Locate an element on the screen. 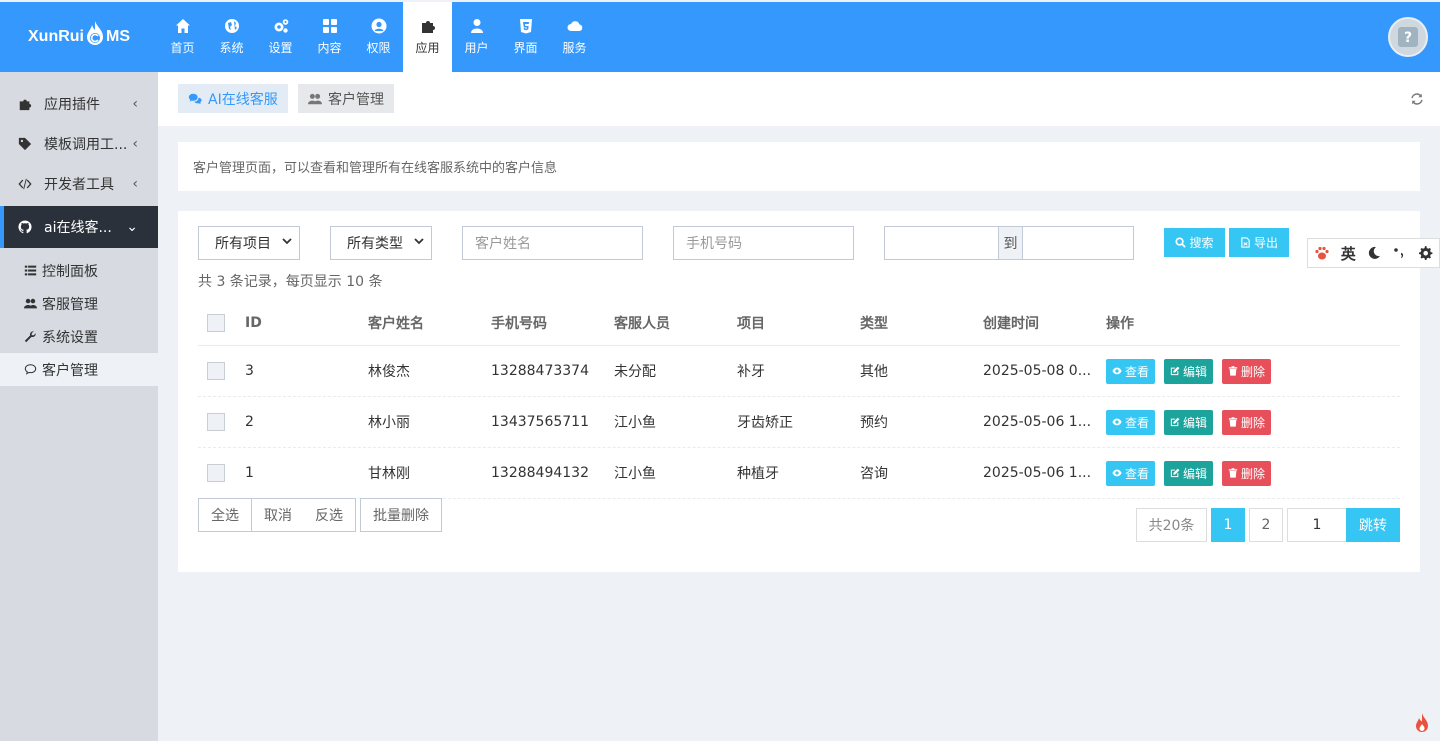 The image size is (1440, 741). sidebar-group-dev-tools: 开发者工具 ‹ is located at coordinates (79, 184).